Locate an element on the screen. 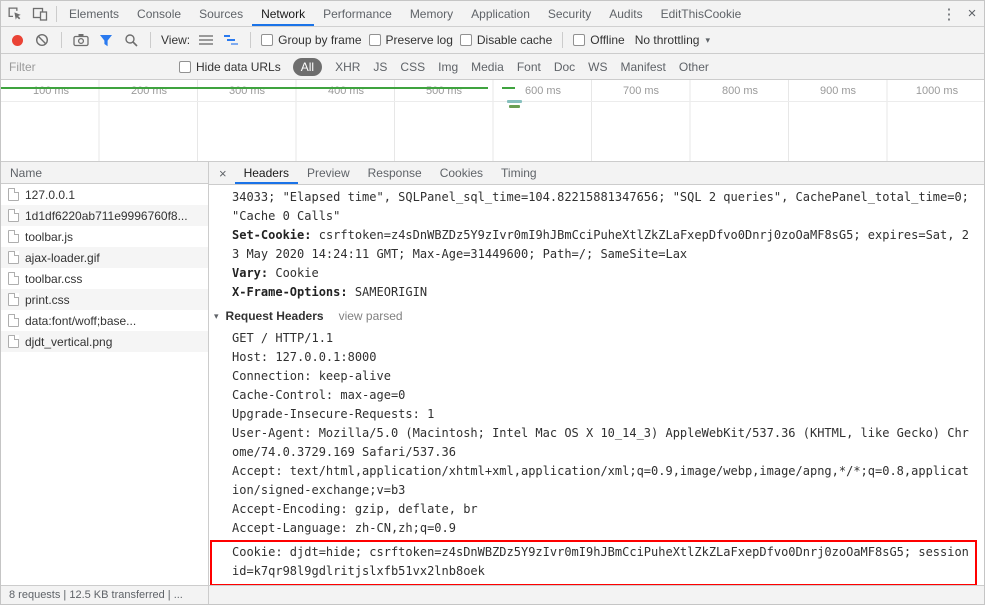  filter-type-ws: WS is located at coordinates (597, 67).